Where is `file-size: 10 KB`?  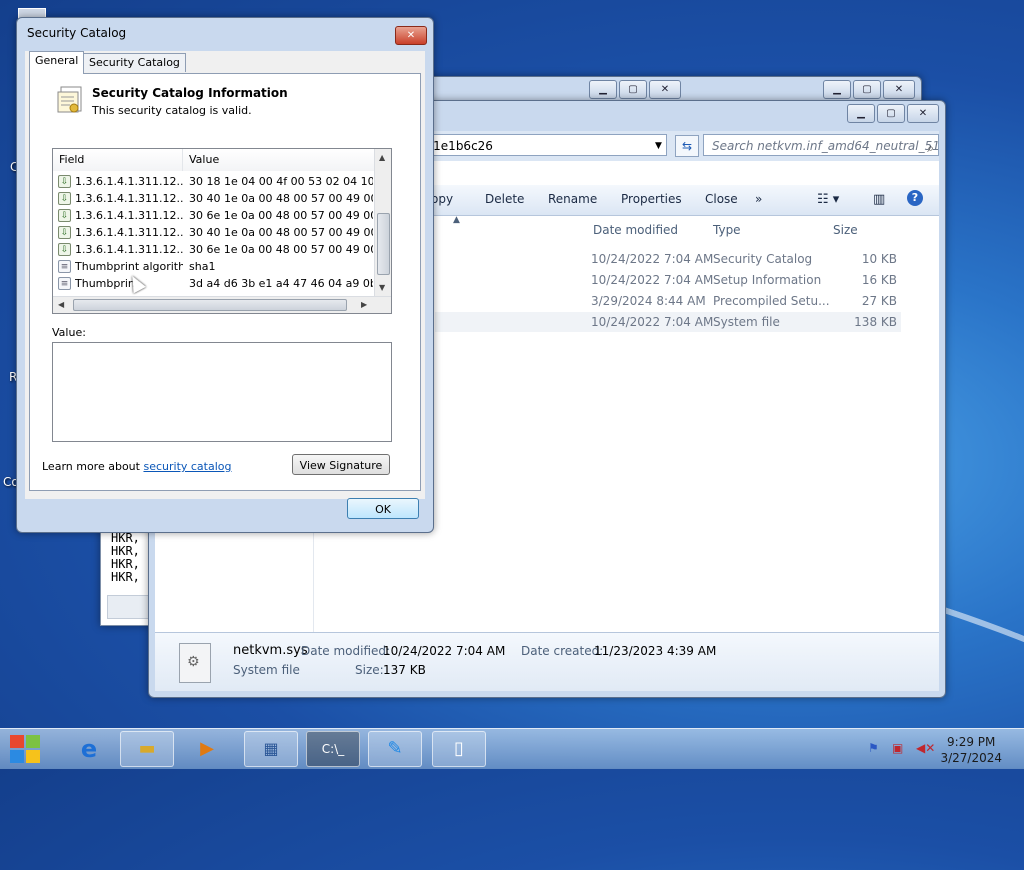 file-size: 10 KB is located at coordinates (879, 259).